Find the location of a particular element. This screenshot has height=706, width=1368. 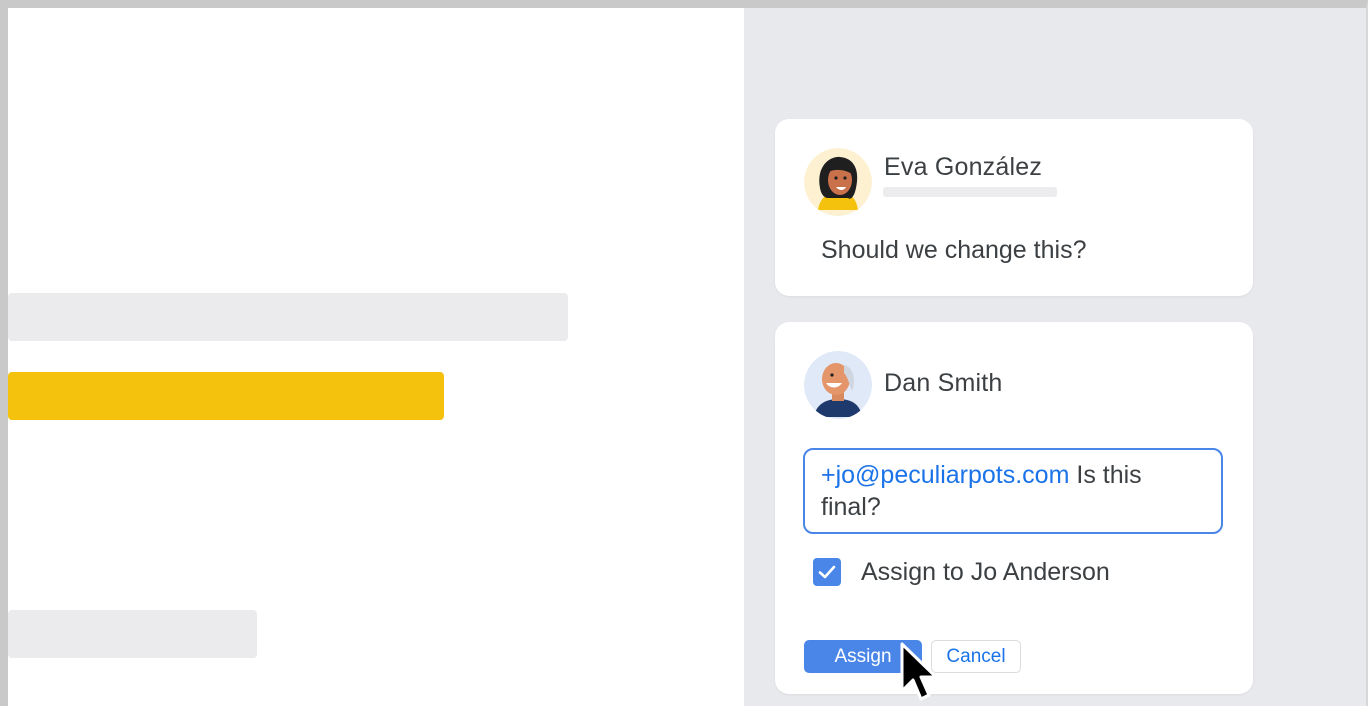

mention-chip: +jo@peculiarpots.com is located at coordinates (945, 475).